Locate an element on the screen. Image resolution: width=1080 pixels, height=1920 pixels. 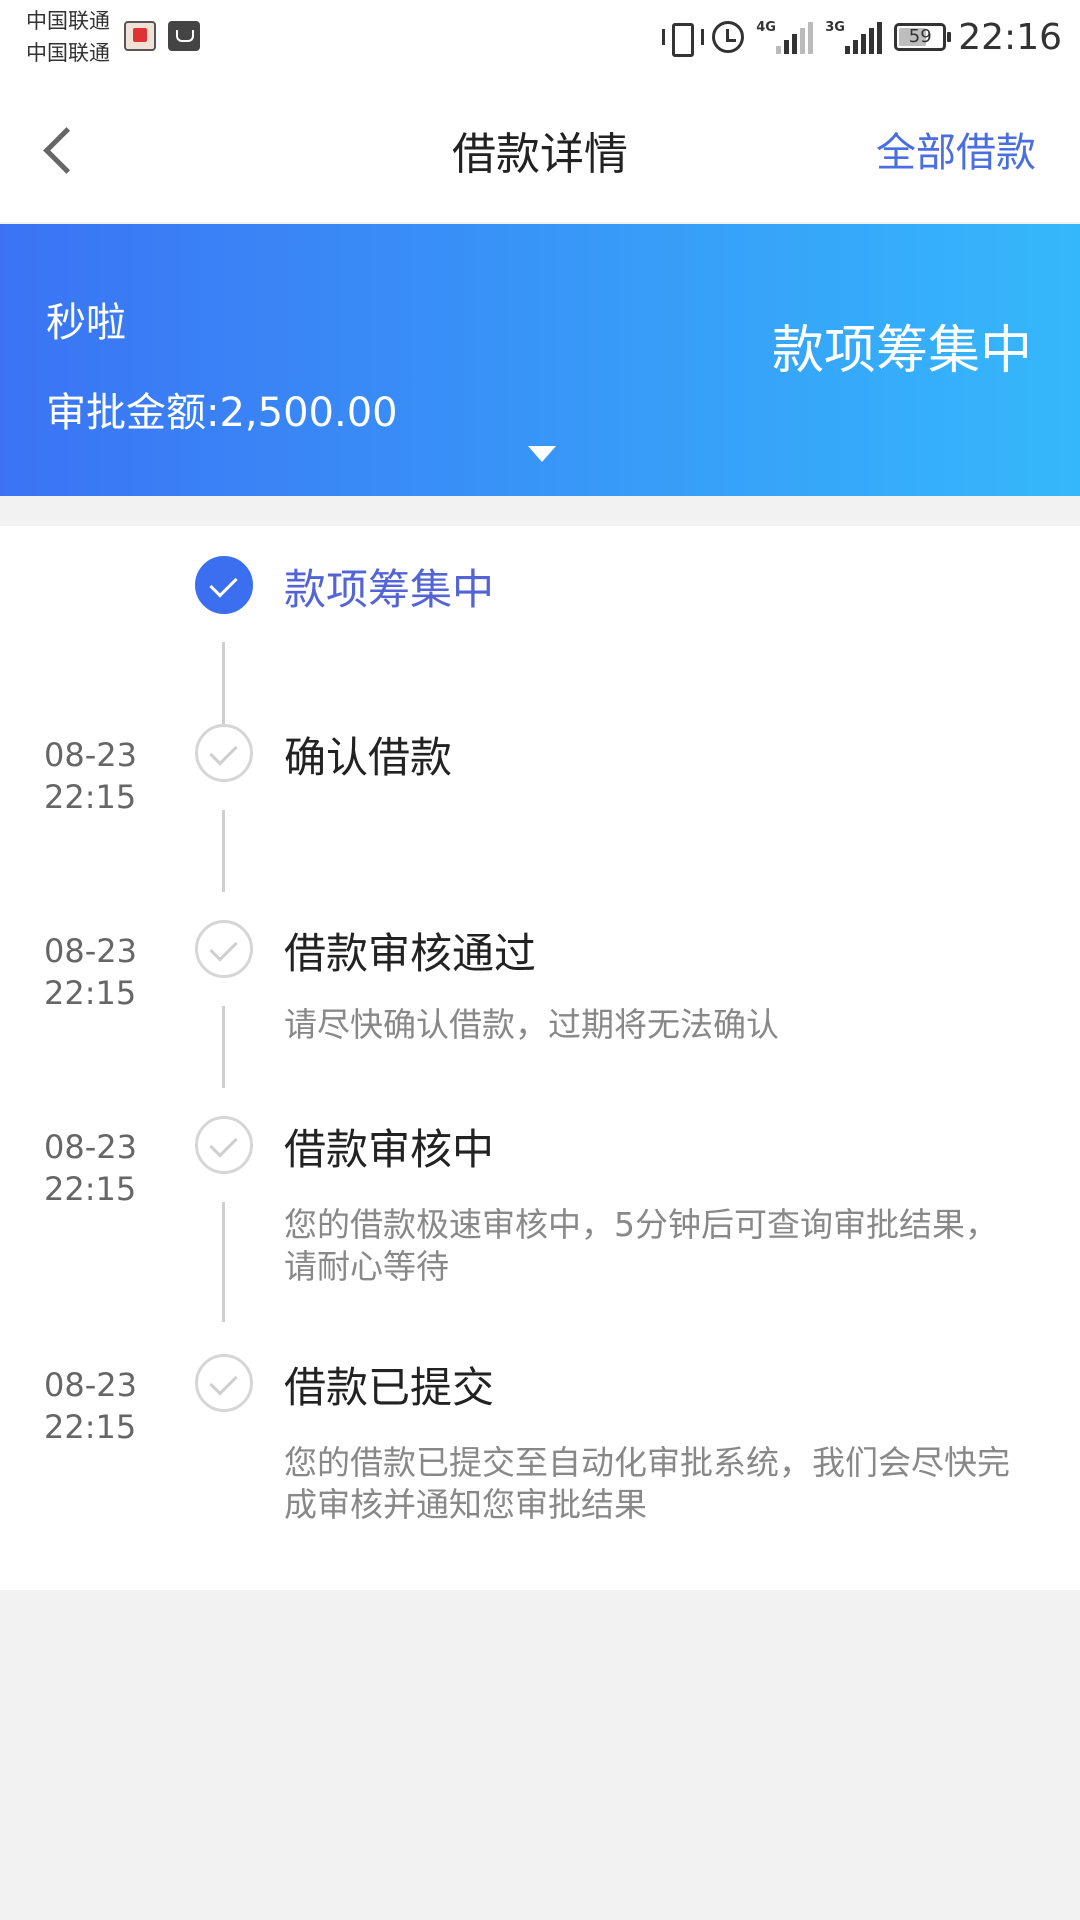
battery-icon: 59 is located at coordinates (923, 37).